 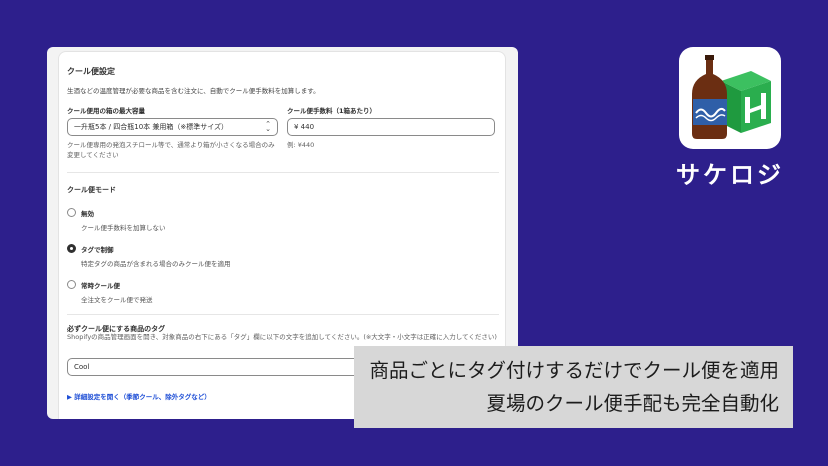 What do you see at coordinates (301, 145) in the screenshot?
I see `fee-help: 例: ¥440` at bounding box center [301, 145].